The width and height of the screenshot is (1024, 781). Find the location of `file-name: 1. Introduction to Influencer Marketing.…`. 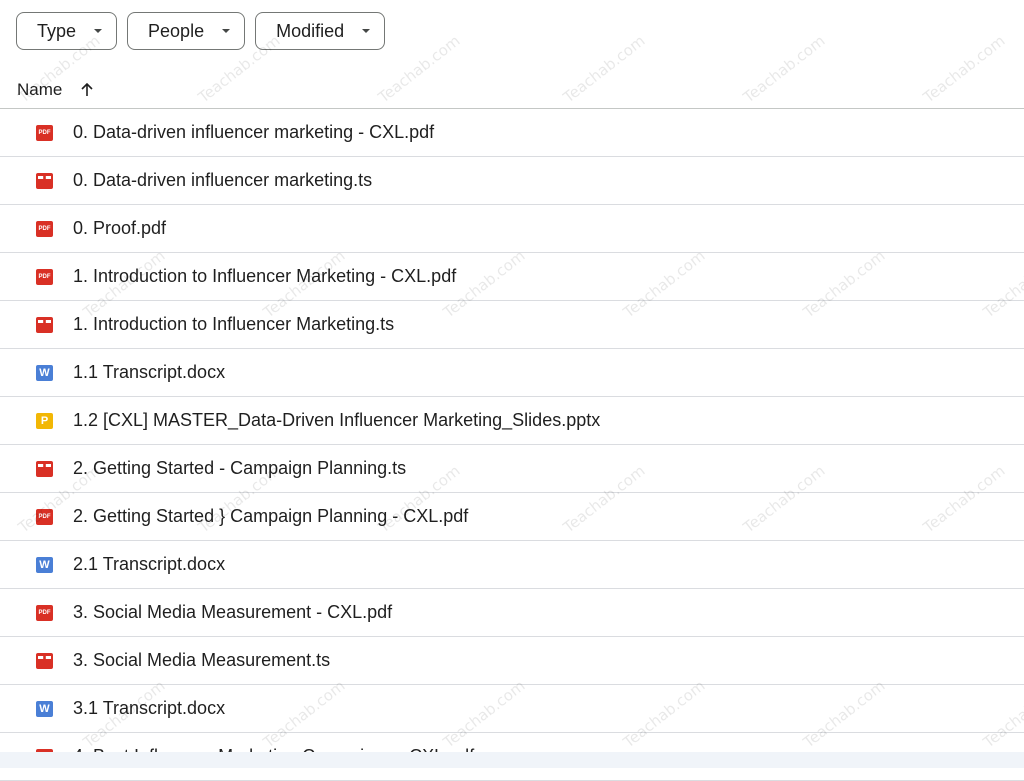

file-name: 1. Introduction to Influencer Marketing.… is located at coordinates (234, 324).